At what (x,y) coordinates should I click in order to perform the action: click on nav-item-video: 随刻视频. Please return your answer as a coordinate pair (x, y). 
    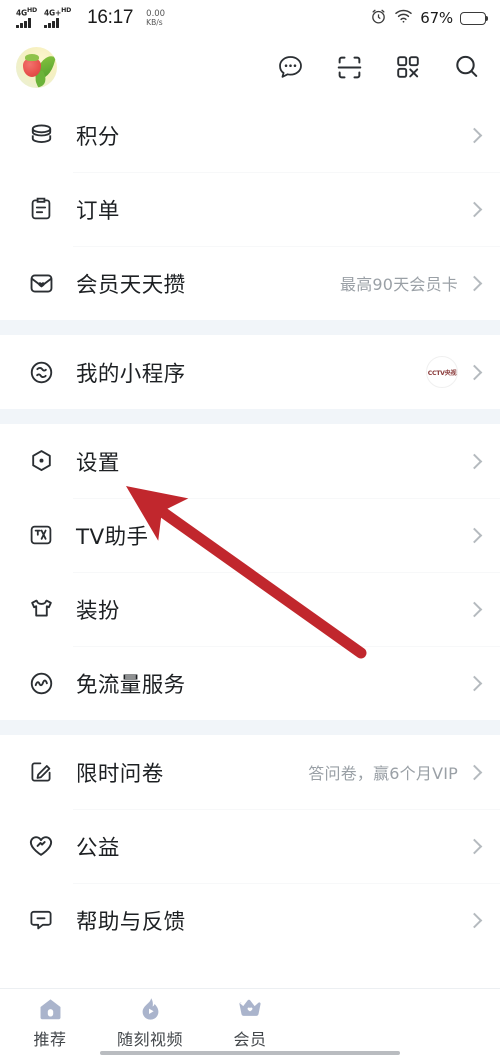
    Looking at the image, I should click on (150, 1022).